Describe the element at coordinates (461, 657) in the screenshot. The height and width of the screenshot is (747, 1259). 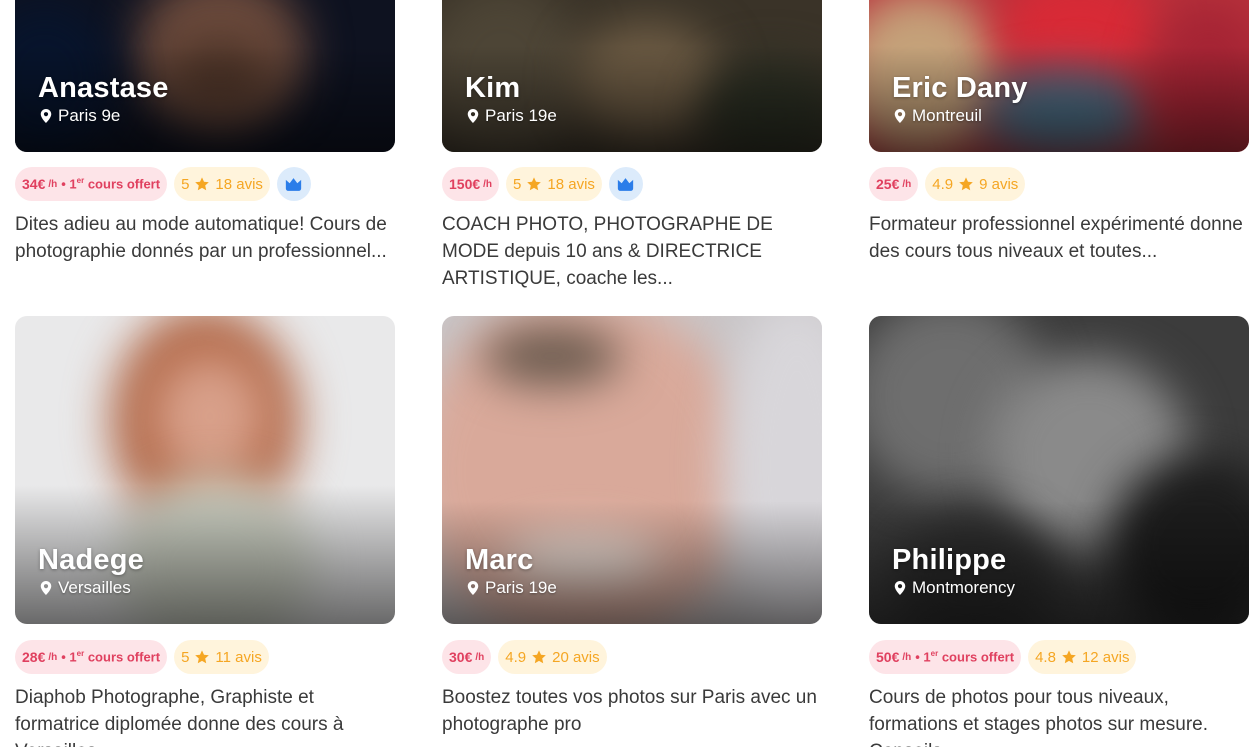
I see `price-value: 30€` at that location.